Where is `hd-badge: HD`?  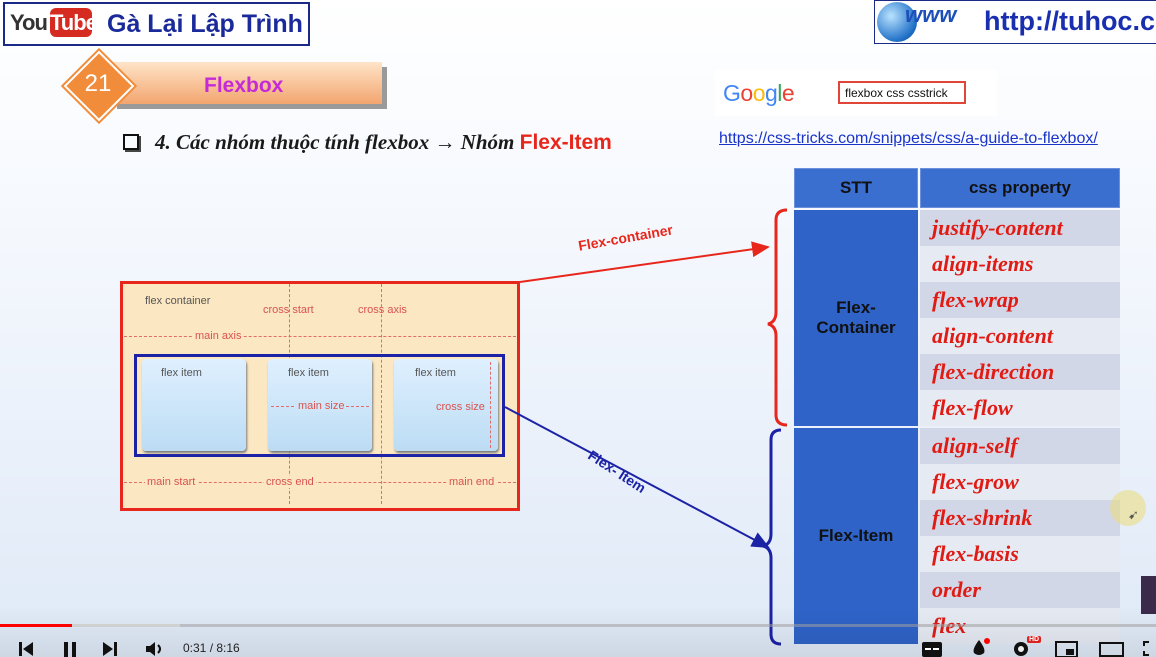
hd-badge: HD is located at coordinates (1034, 639).